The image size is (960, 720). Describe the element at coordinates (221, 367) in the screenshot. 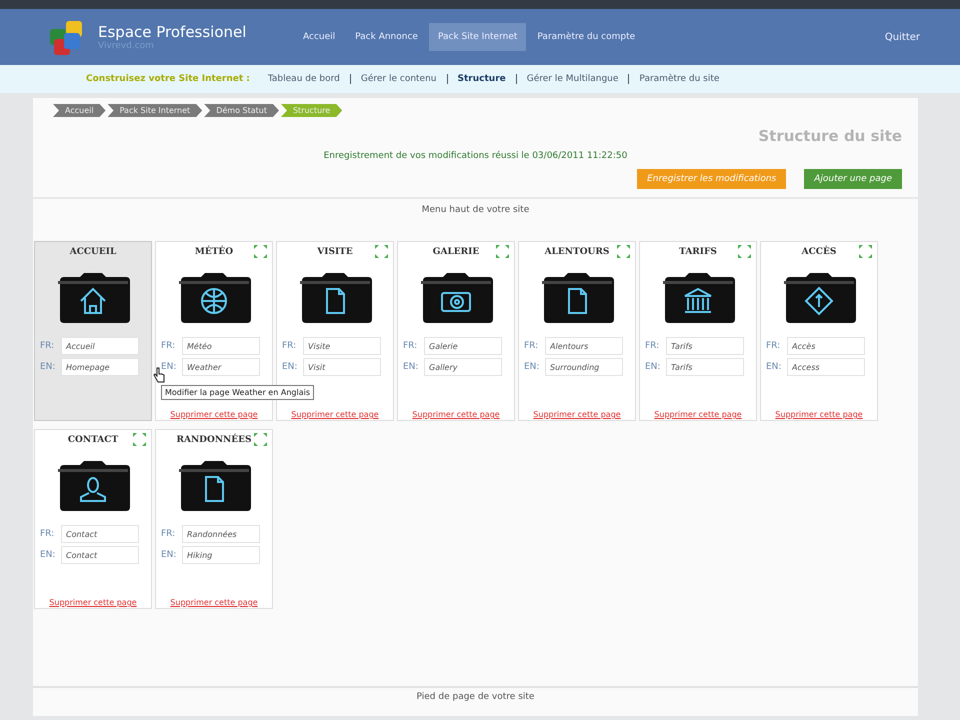

I see `input-field: Weather` at that location.